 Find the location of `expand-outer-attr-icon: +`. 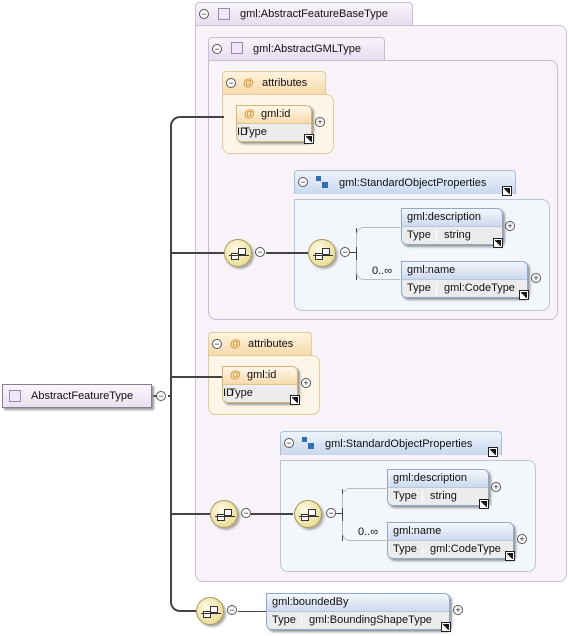

expand-outer-attr-icon: + is located at coordinates (306, 383).